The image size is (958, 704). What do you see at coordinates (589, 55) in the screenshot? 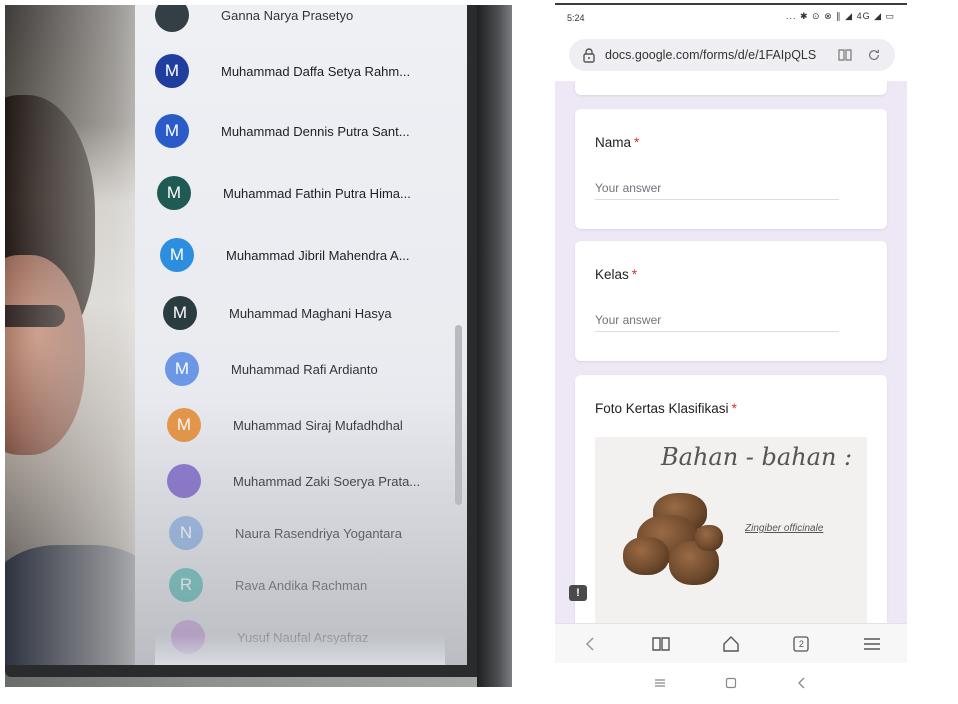
I see `lock-icon` at bounding box center [589, 55].